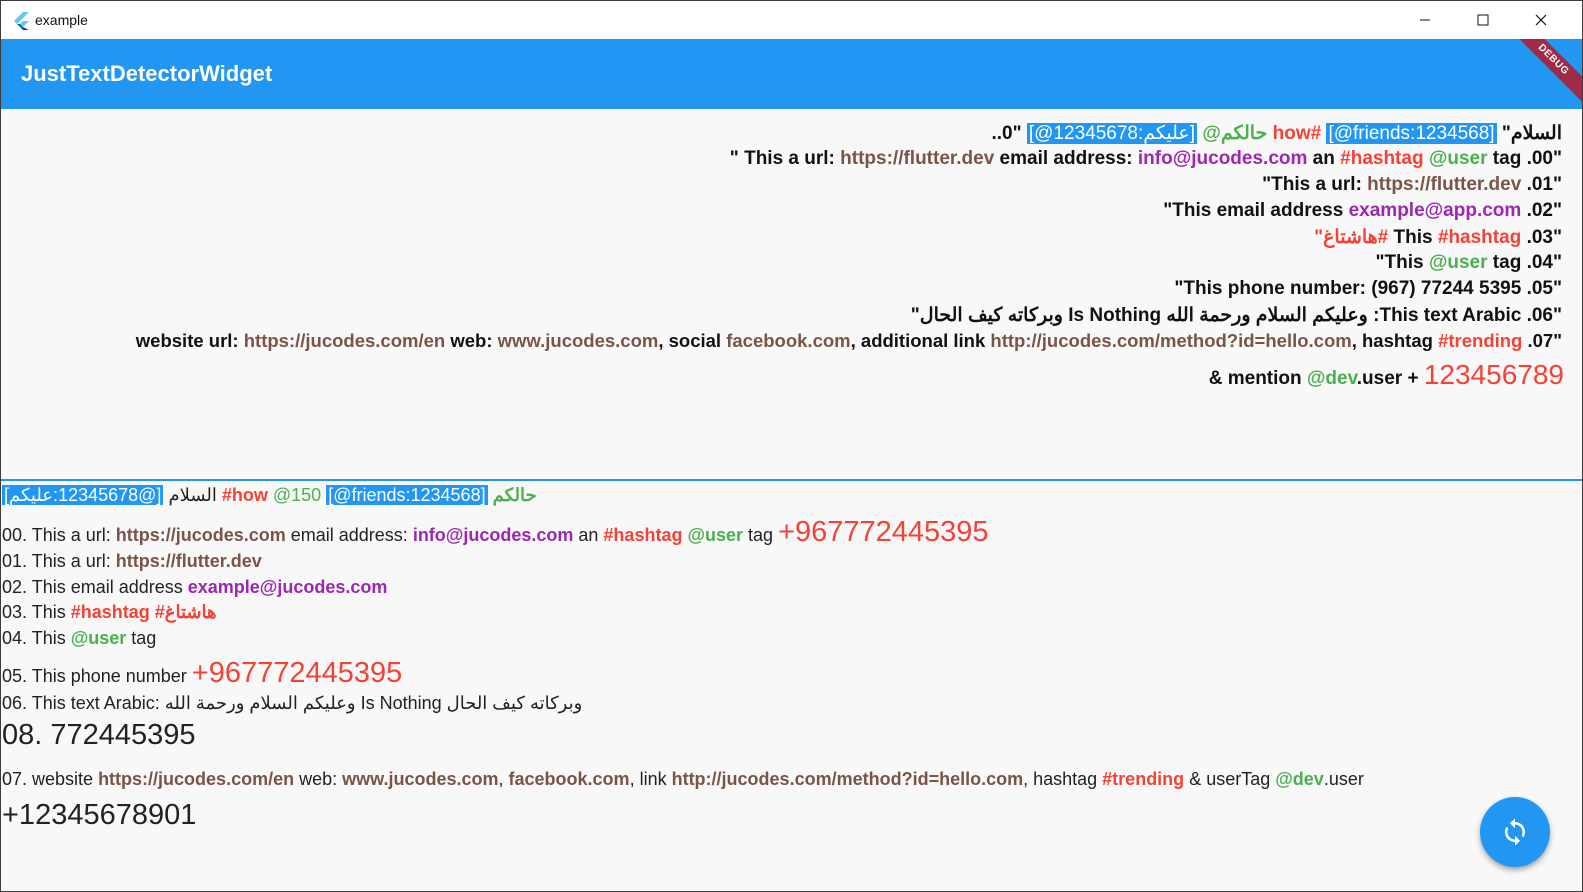 The width and height of the screenshot is (1583, 892). What do you see at coordinates (1541, 237) in the screenshot?
I see `text: .03"` at bounding box center [1541, 237].